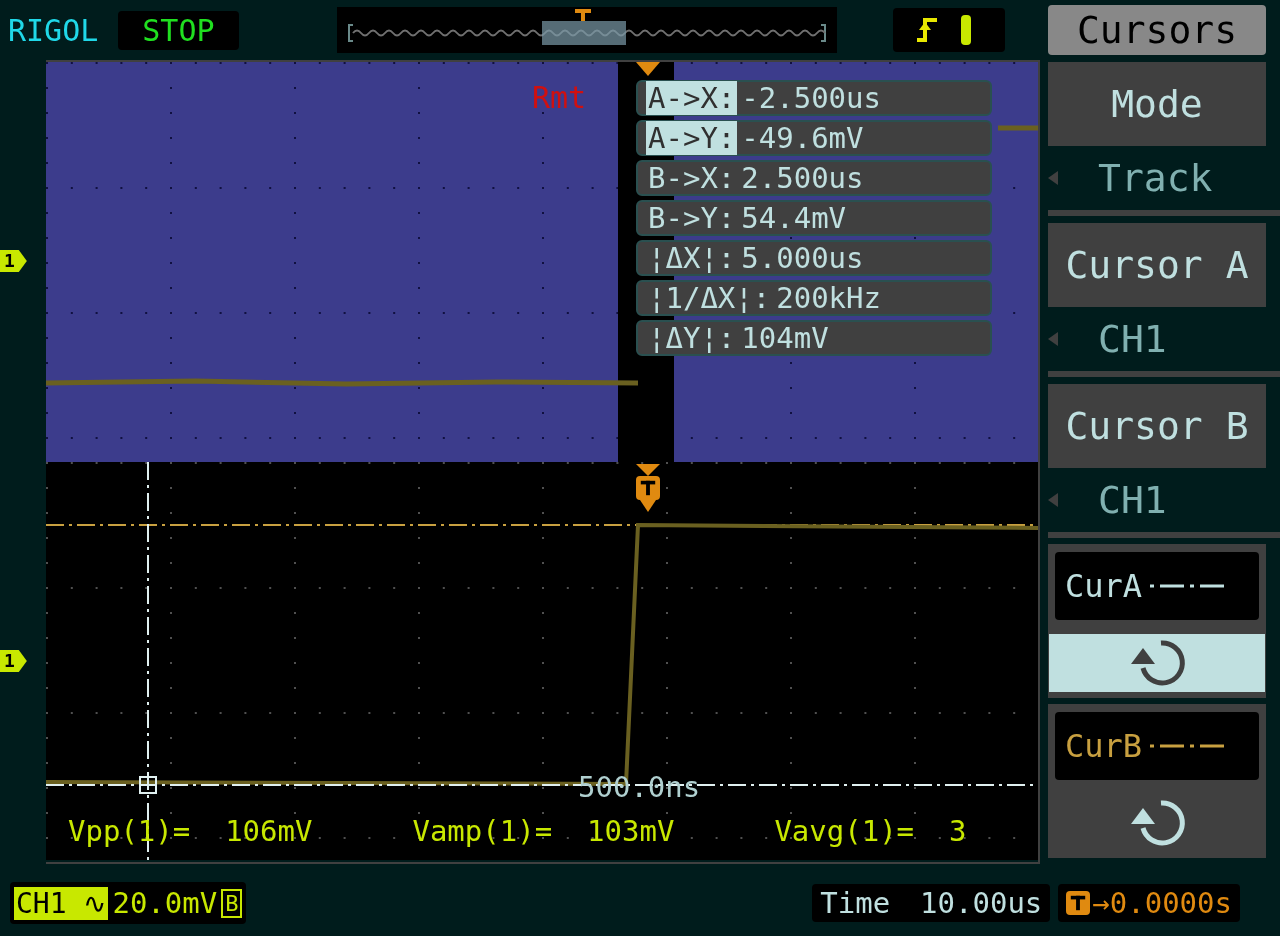 The width and height of the screenshot is (1280, 936). I want to click on readout-value: 200kHz, so click(828, 298).